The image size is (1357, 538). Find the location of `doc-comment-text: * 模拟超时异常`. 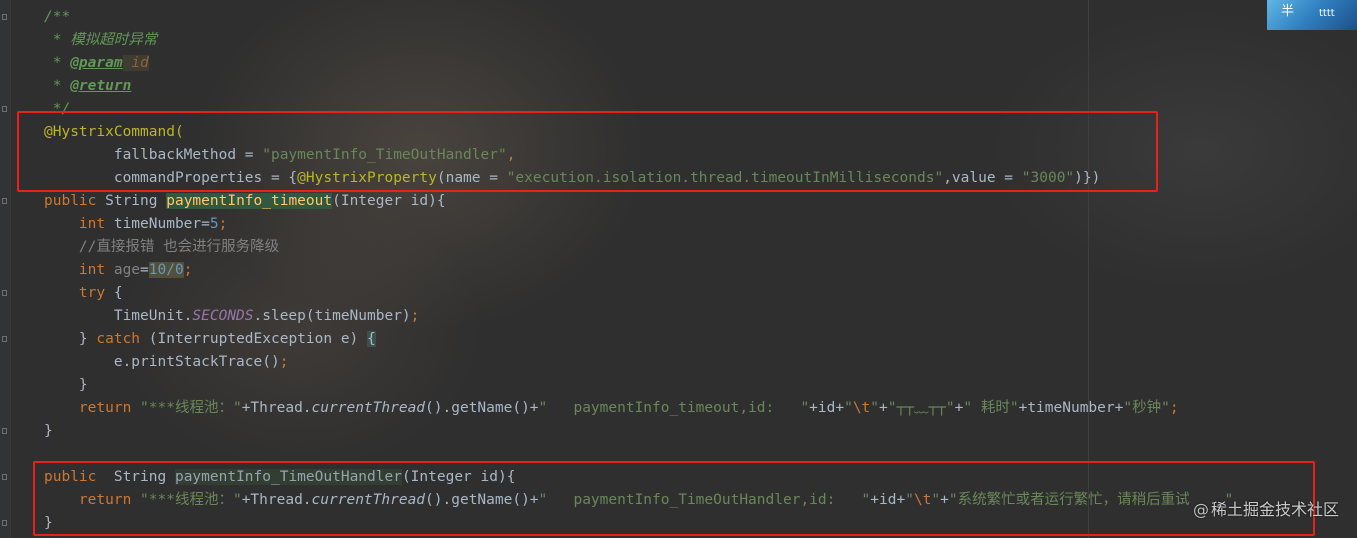

doc-comment-text: * 模拟超时异常 is located at coordinates (101, 40).